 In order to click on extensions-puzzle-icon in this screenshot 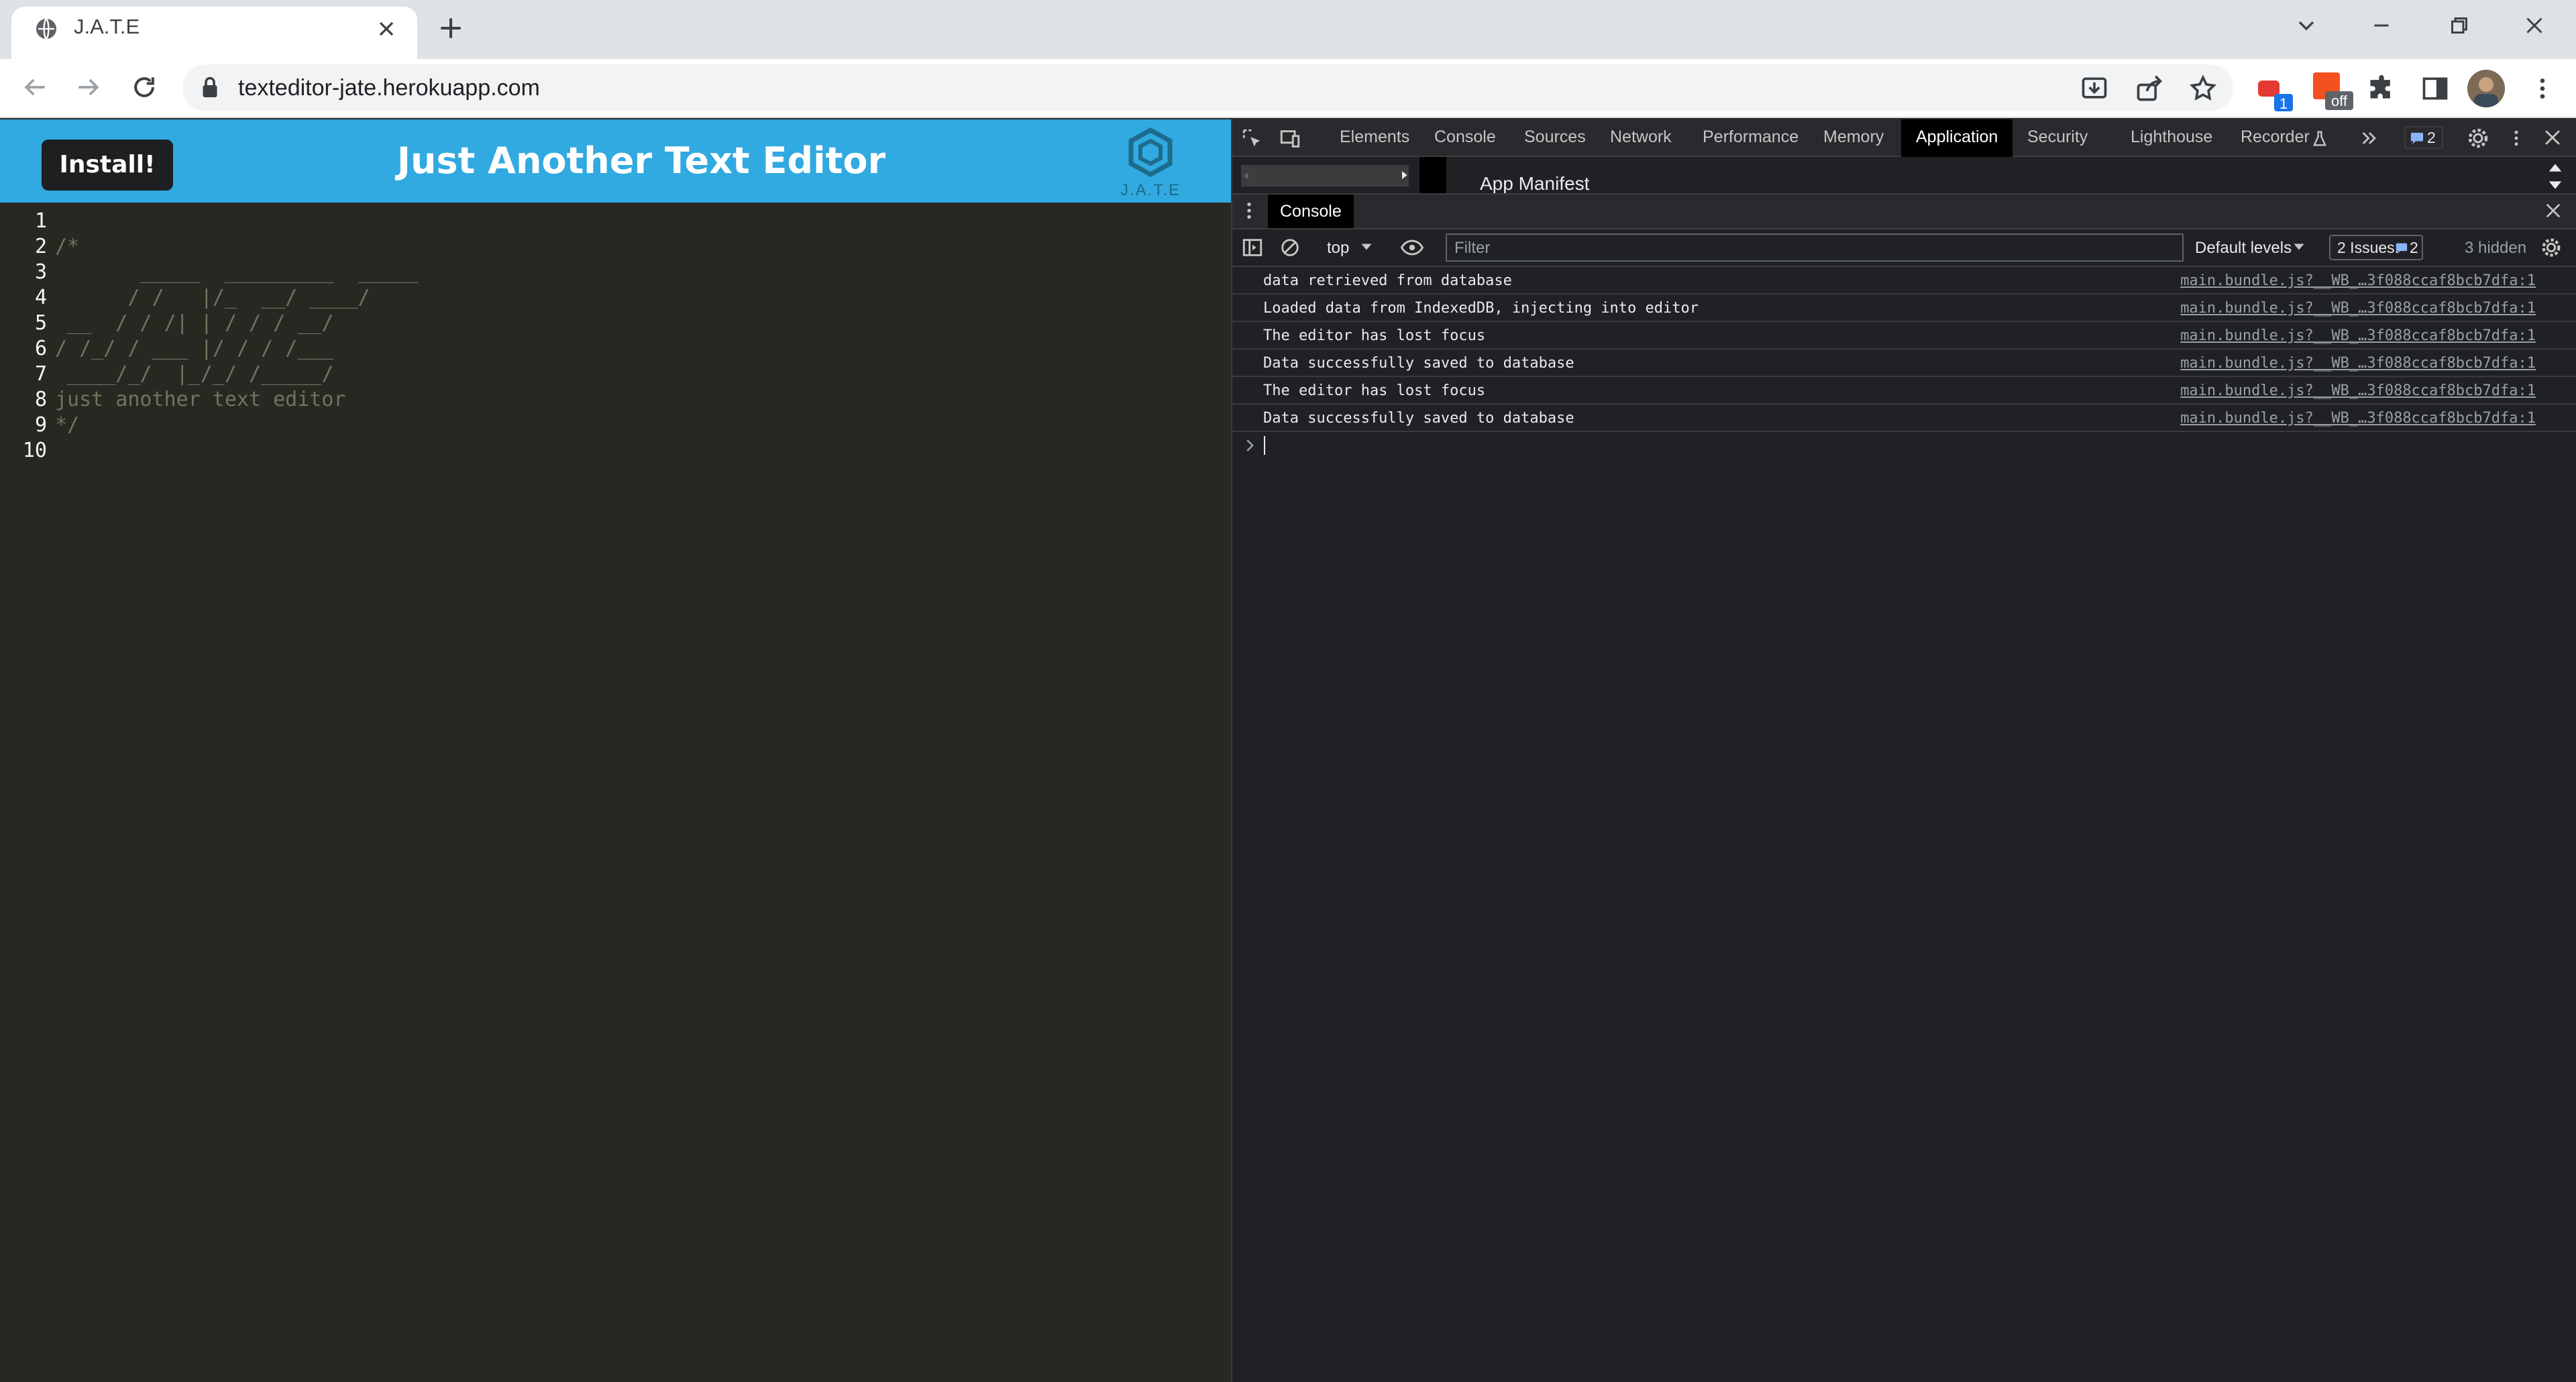, I will do `click(2381, 88)`.